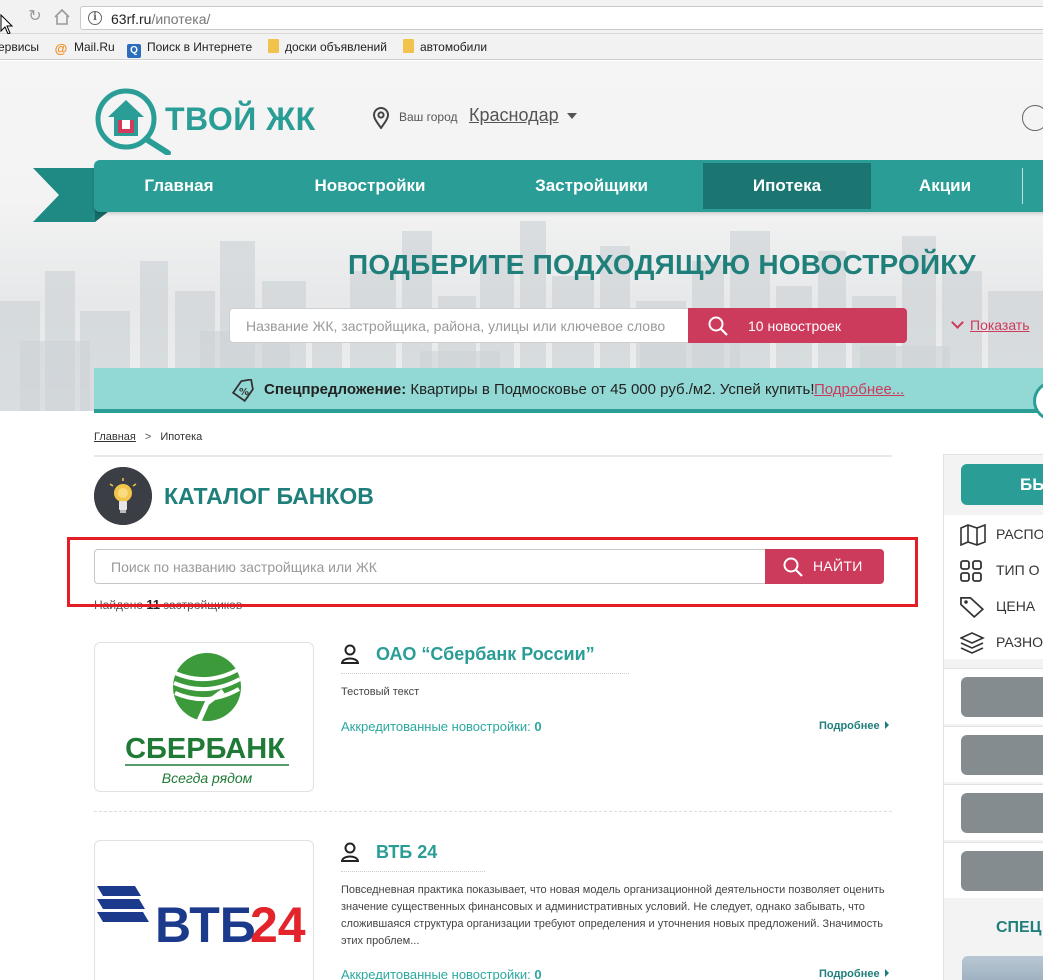  I want to click on special-offer-image, so click(1002, 968).